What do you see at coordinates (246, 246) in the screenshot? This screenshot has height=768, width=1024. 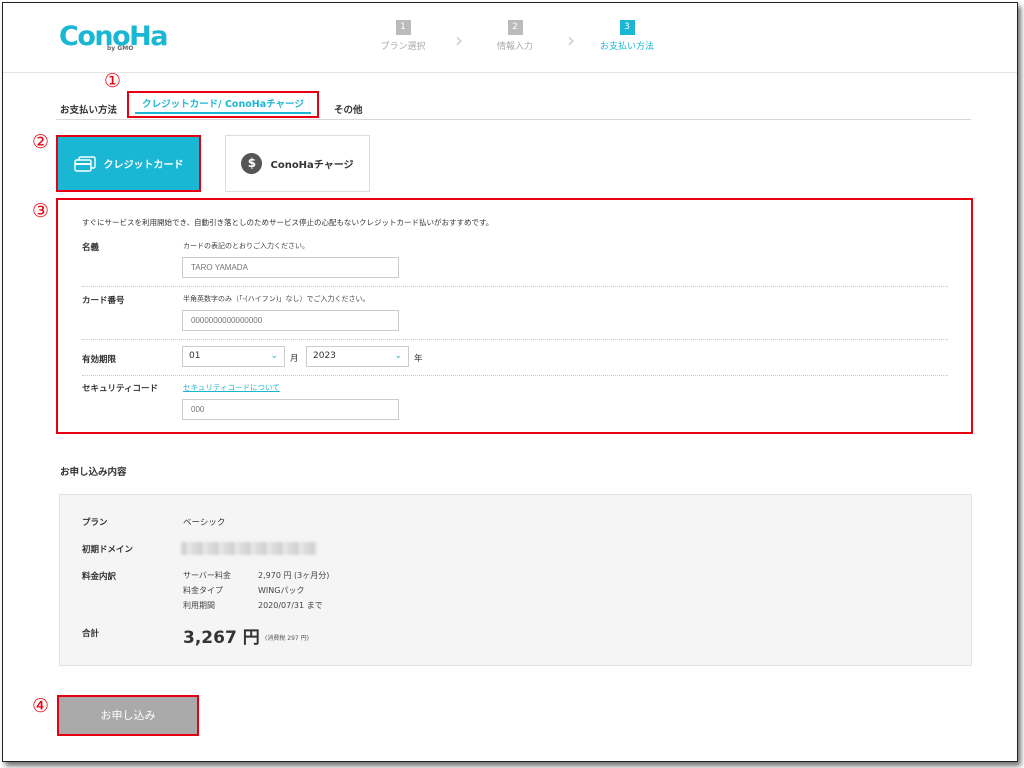 I see `name-hint: カードの表記のとおりご入力ください。` at bounding box center [246, 246].